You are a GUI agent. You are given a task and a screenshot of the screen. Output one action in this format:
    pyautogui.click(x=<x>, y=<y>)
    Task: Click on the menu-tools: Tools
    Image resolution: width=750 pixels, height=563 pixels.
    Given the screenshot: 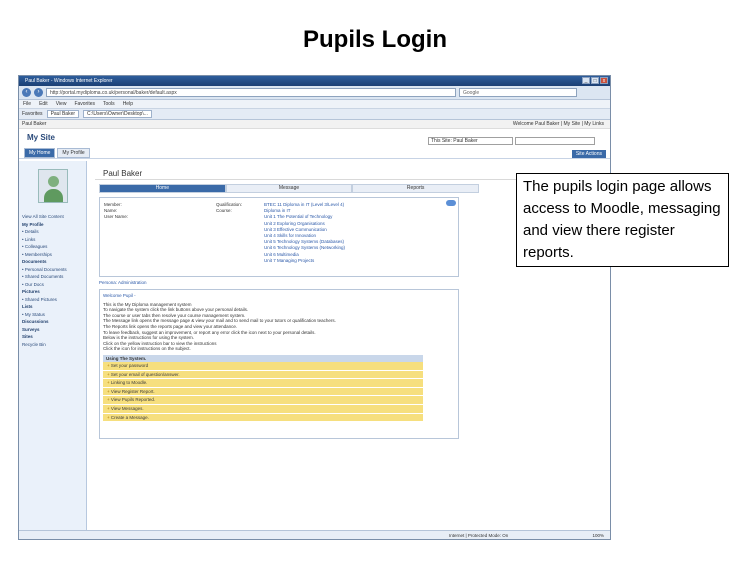 What is the action you would take?
    pyautogui.click(x=109, y=104)
    